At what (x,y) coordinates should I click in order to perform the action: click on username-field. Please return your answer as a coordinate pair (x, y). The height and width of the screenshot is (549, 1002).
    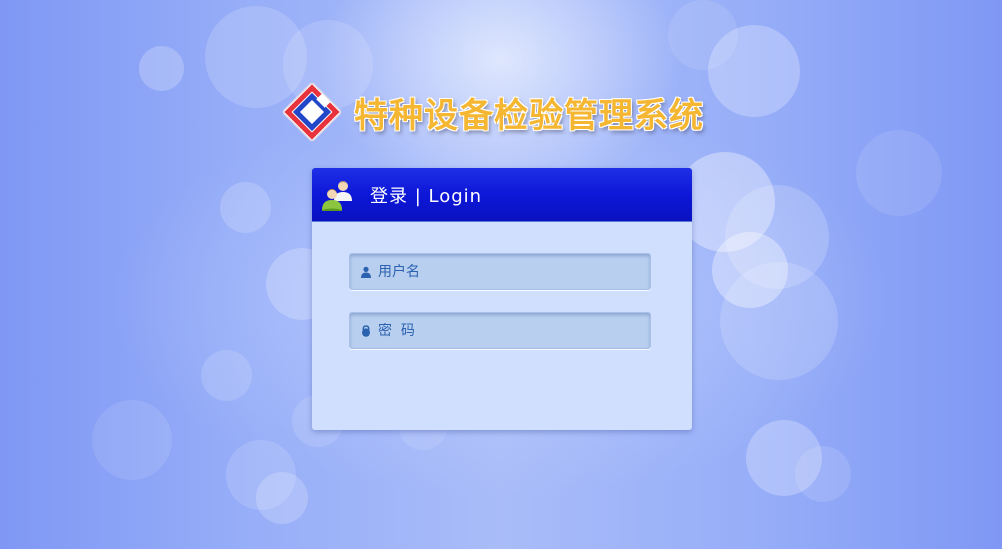
    Looking at the image, I should click on (500, 271).